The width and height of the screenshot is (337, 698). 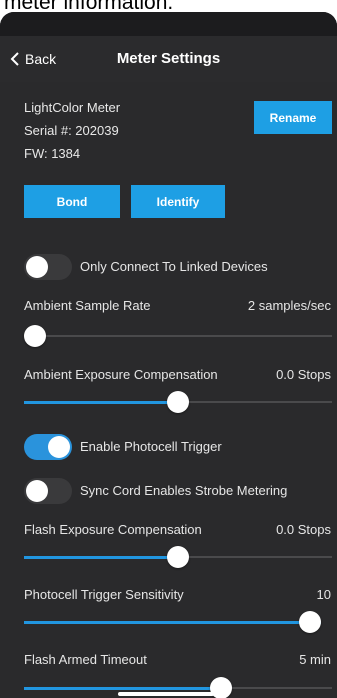 I want to click on home-indicator, so click(x=166, y=694).